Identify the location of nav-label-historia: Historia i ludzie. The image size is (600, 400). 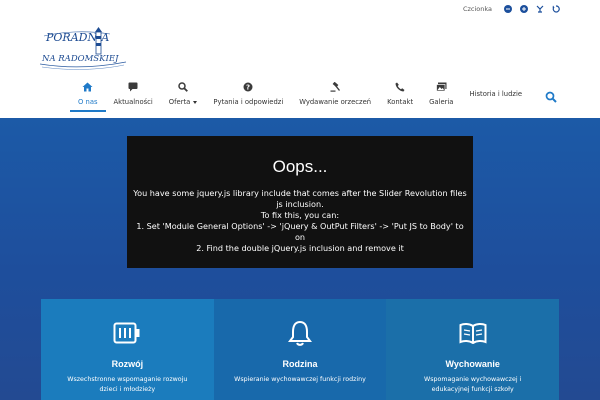
(496, 94).